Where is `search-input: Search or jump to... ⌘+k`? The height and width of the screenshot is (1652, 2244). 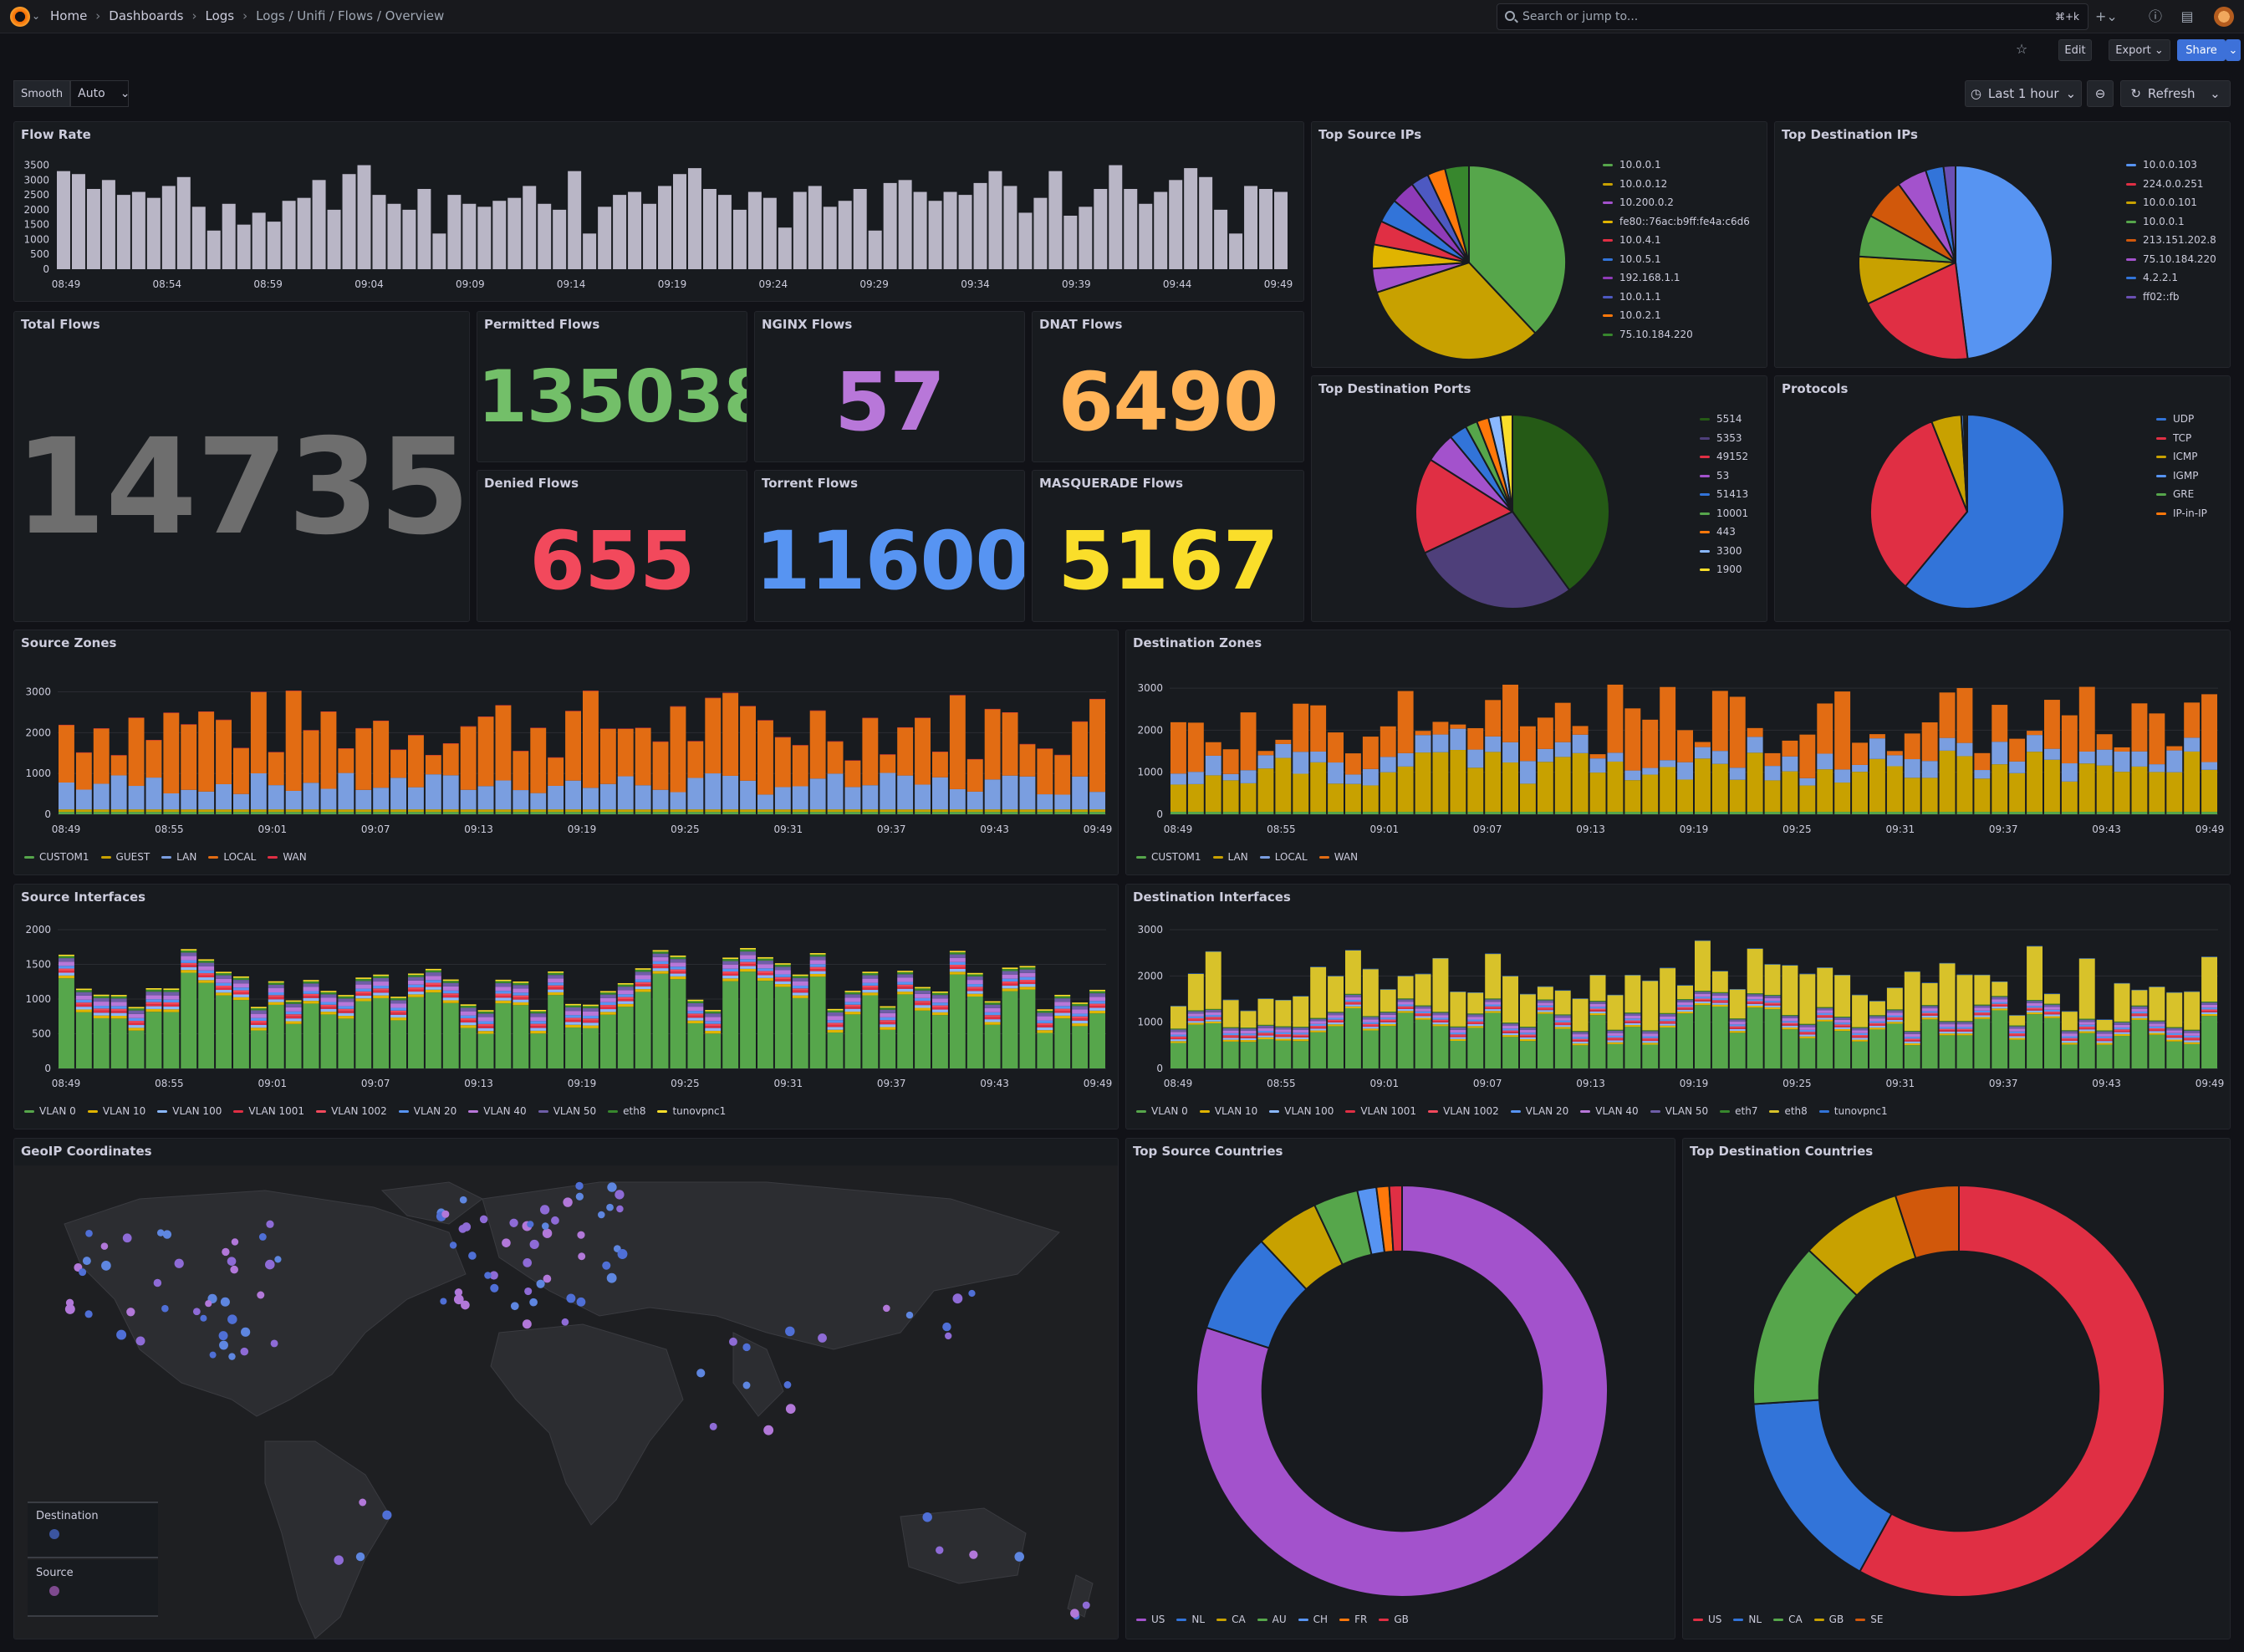
search-input: Search or jump to... ⌘+k is located at coordinates (1792, 16).